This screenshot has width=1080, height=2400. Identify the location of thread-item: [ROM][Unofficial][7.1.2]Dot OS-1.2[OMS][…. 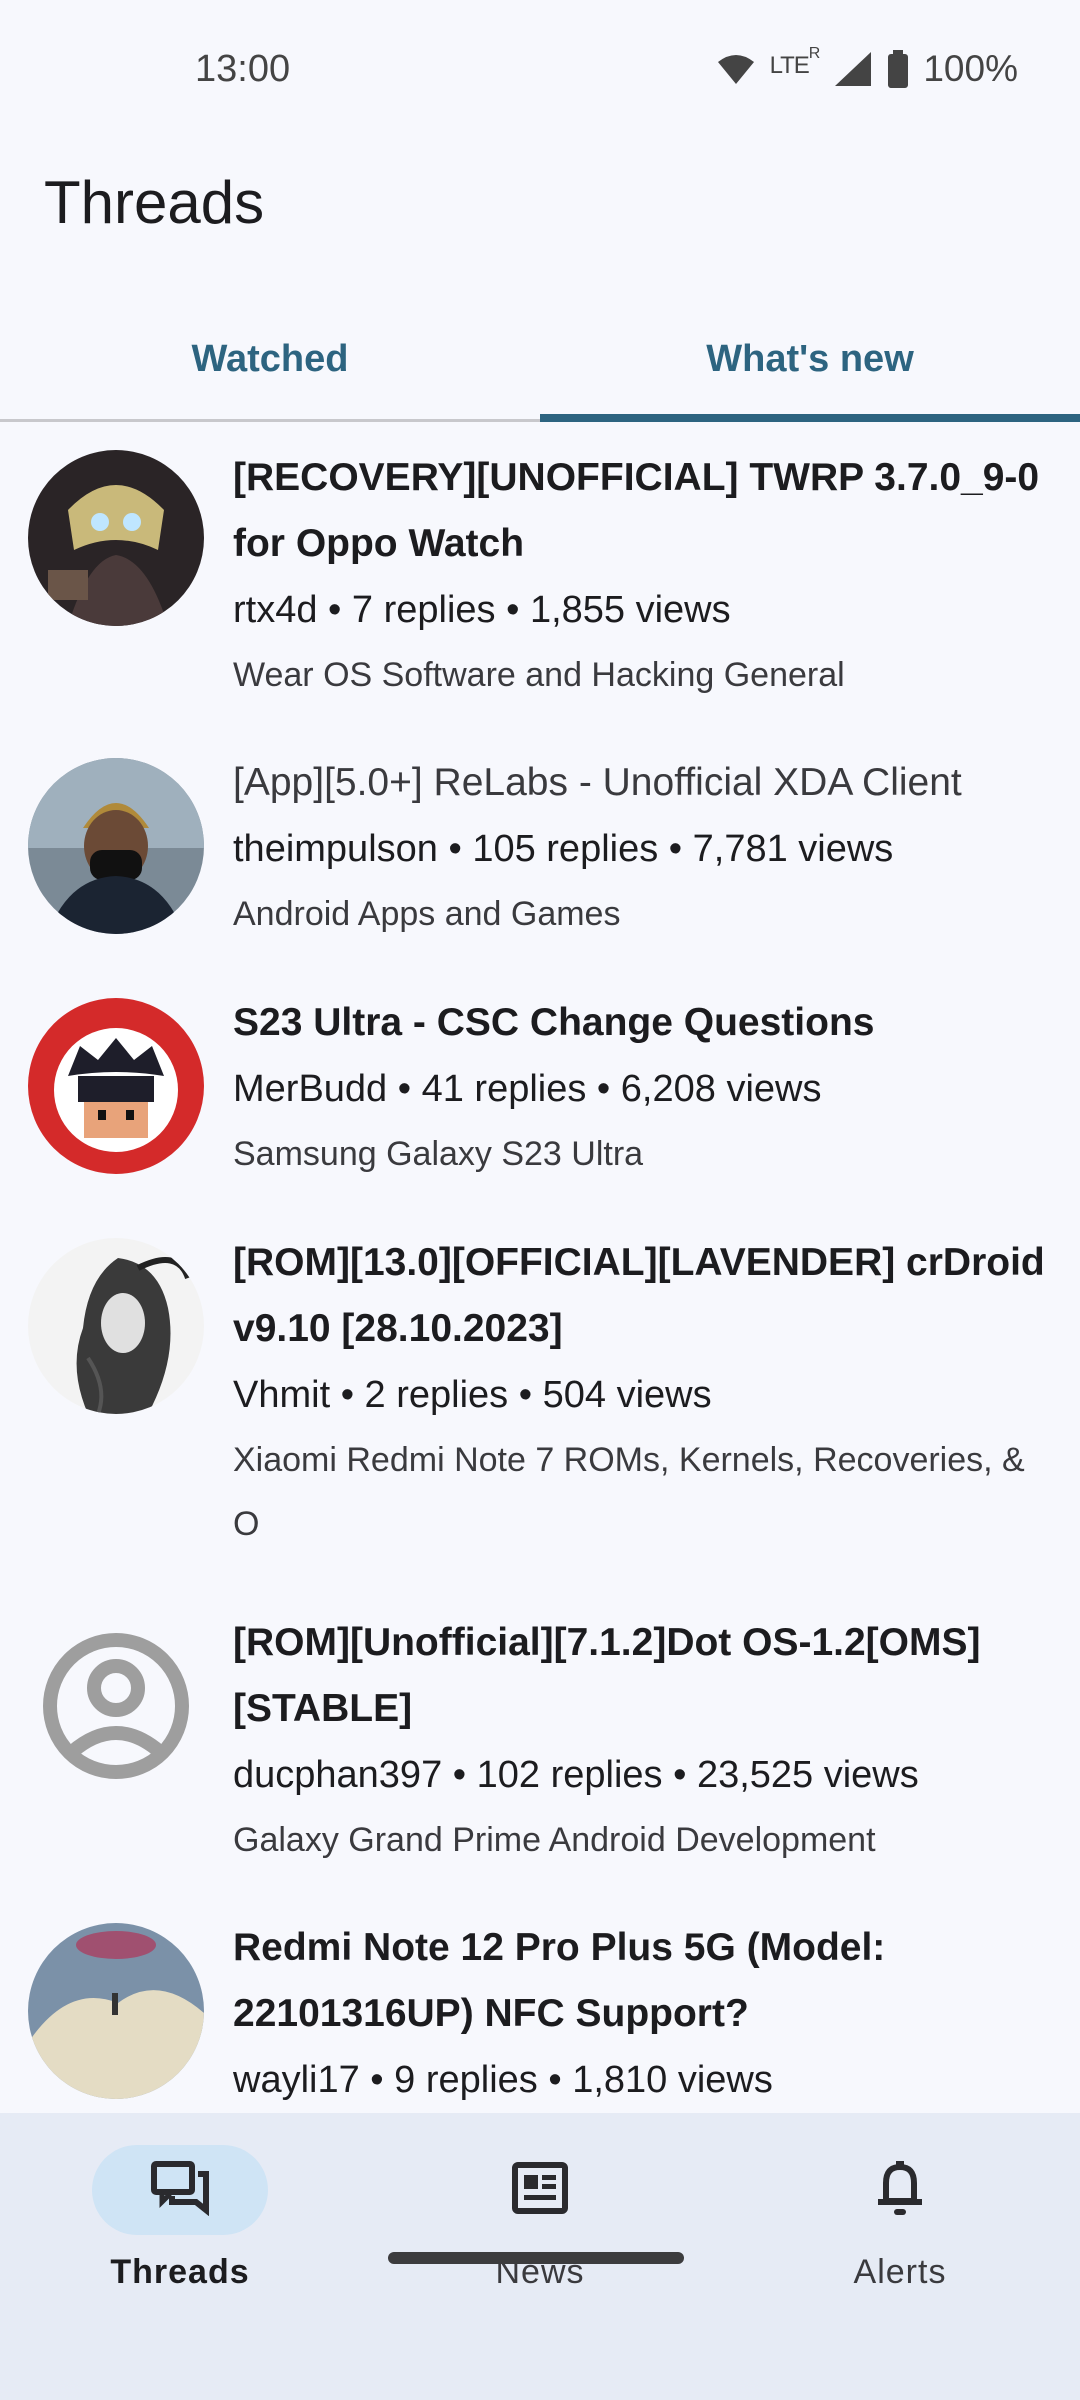
(540, 1742).